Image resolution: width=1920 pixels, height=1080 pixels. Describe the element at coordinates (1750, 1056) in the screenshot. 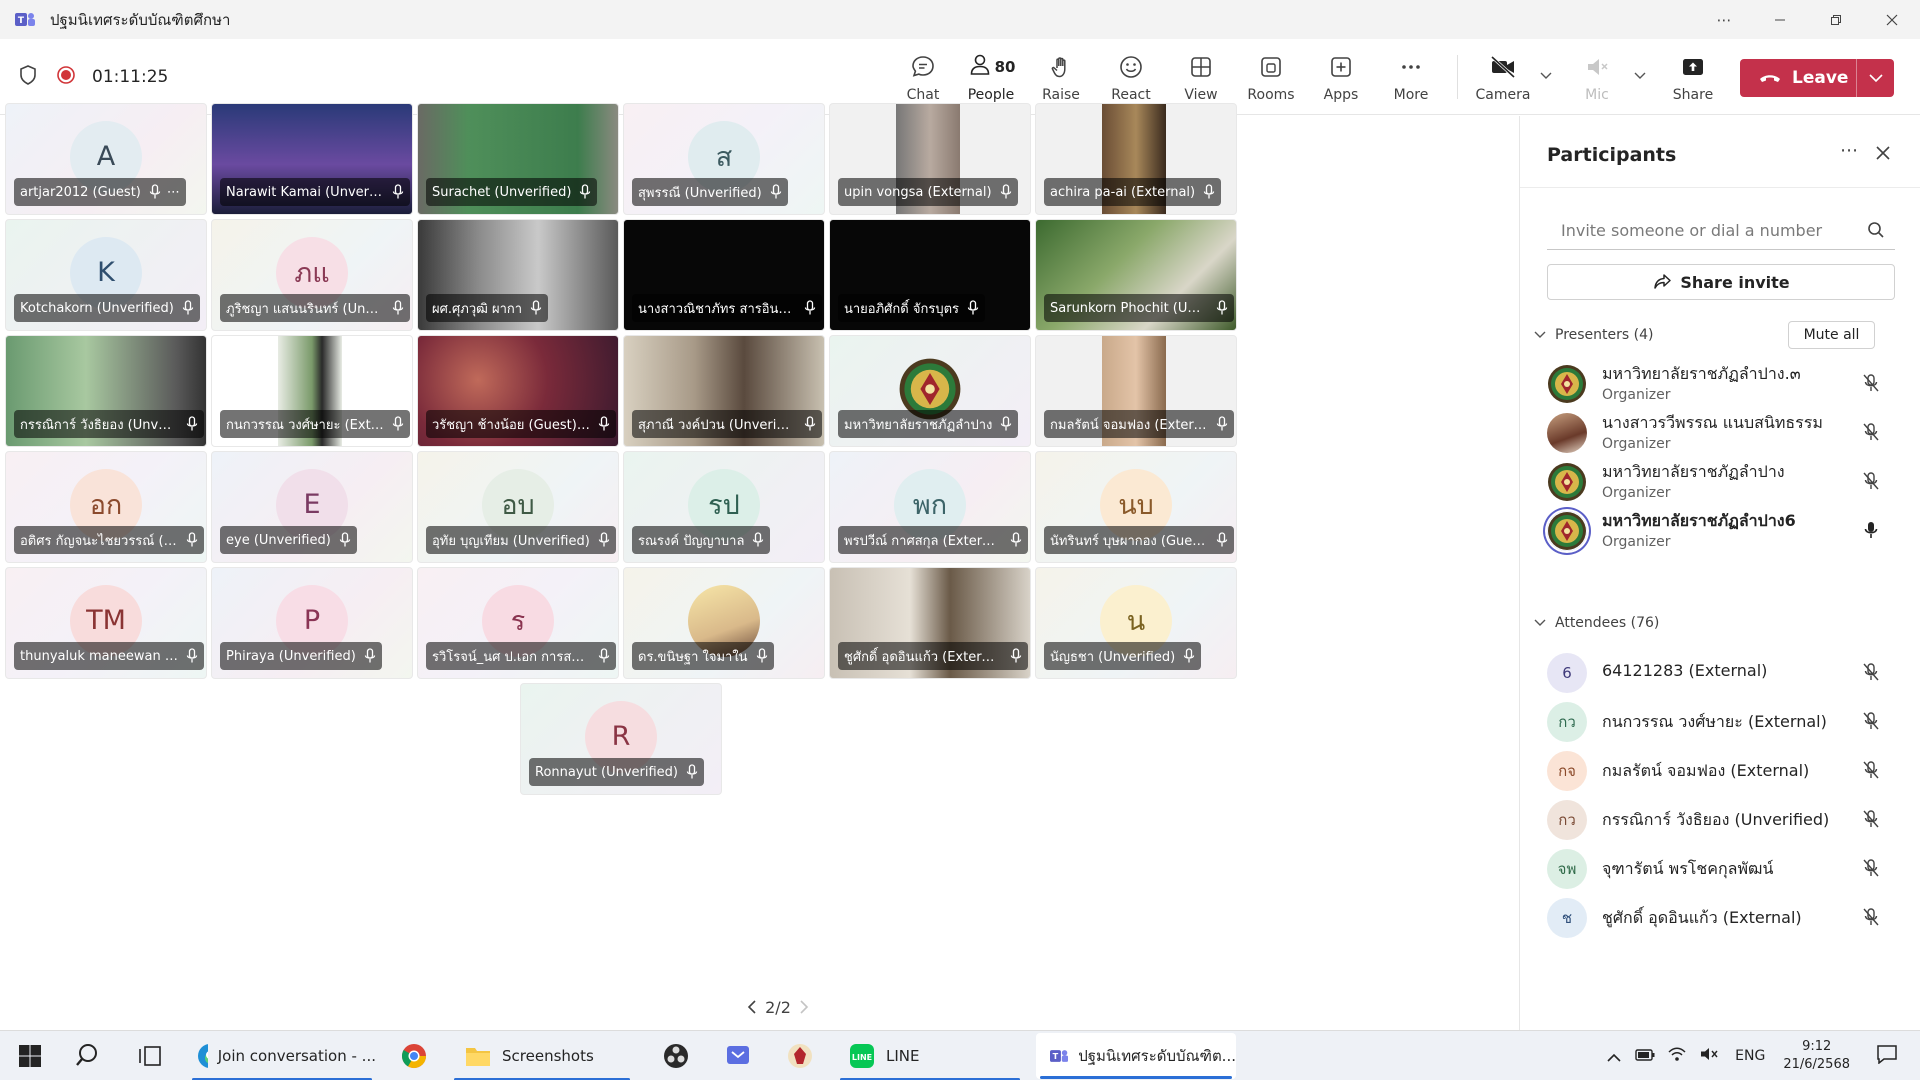

I see `input-language: ENG` at that location.